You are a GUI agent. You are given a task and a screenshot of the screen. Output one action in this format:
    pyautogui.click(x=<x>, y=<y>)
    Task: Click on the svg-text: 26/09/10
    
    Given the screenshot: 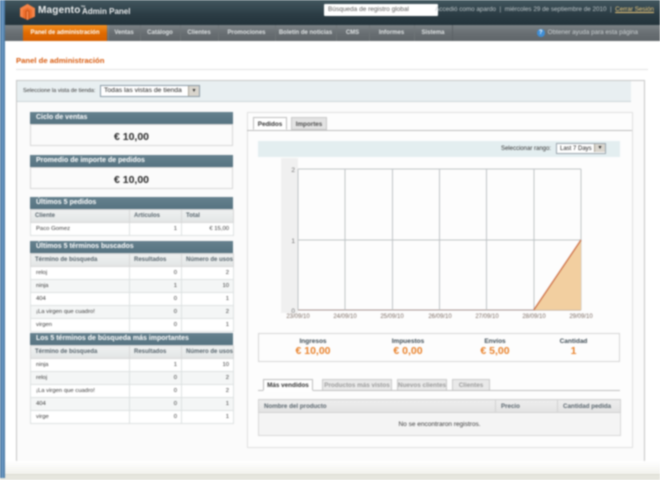 What is the action you would take?
    pyautogui.click(x=440, y=317)
    